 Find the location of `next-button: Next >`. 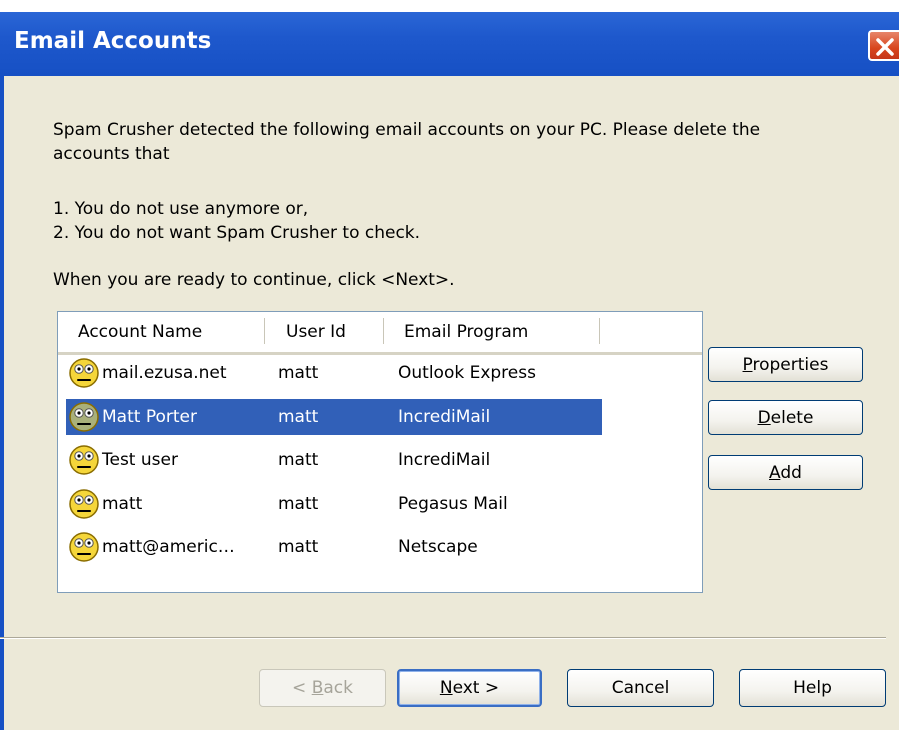

next-button: Next > is located at coordinates (469, 688).